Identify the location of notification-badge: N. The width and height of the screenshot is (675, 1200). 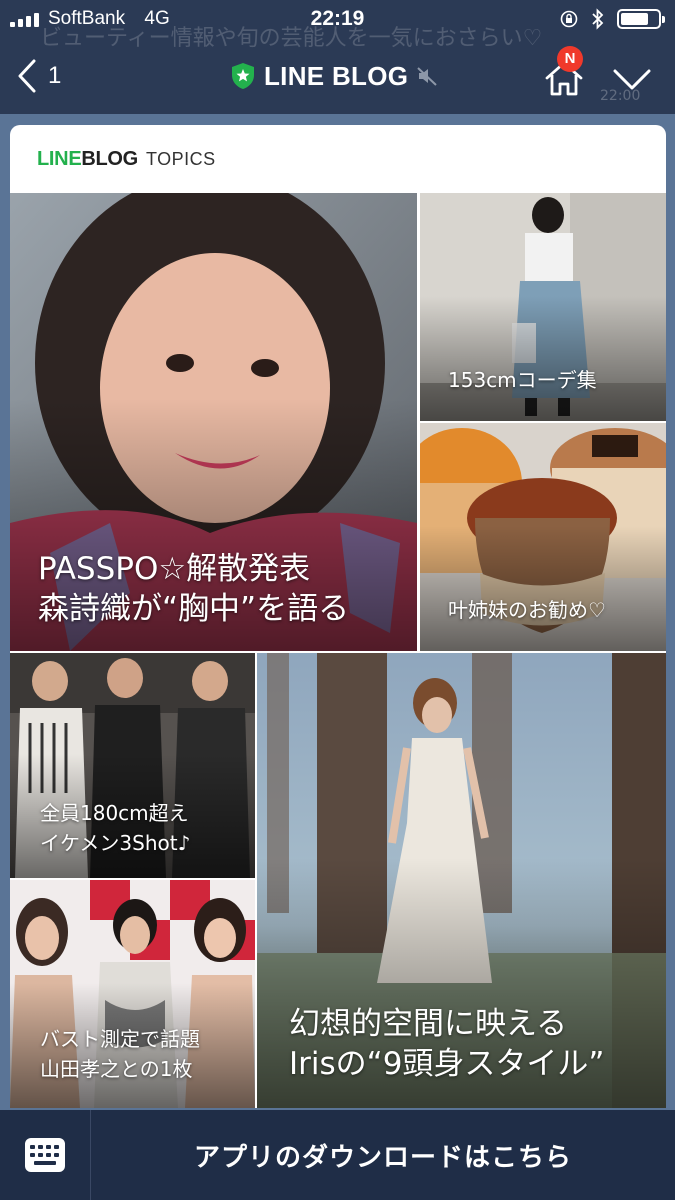
(570, 59).